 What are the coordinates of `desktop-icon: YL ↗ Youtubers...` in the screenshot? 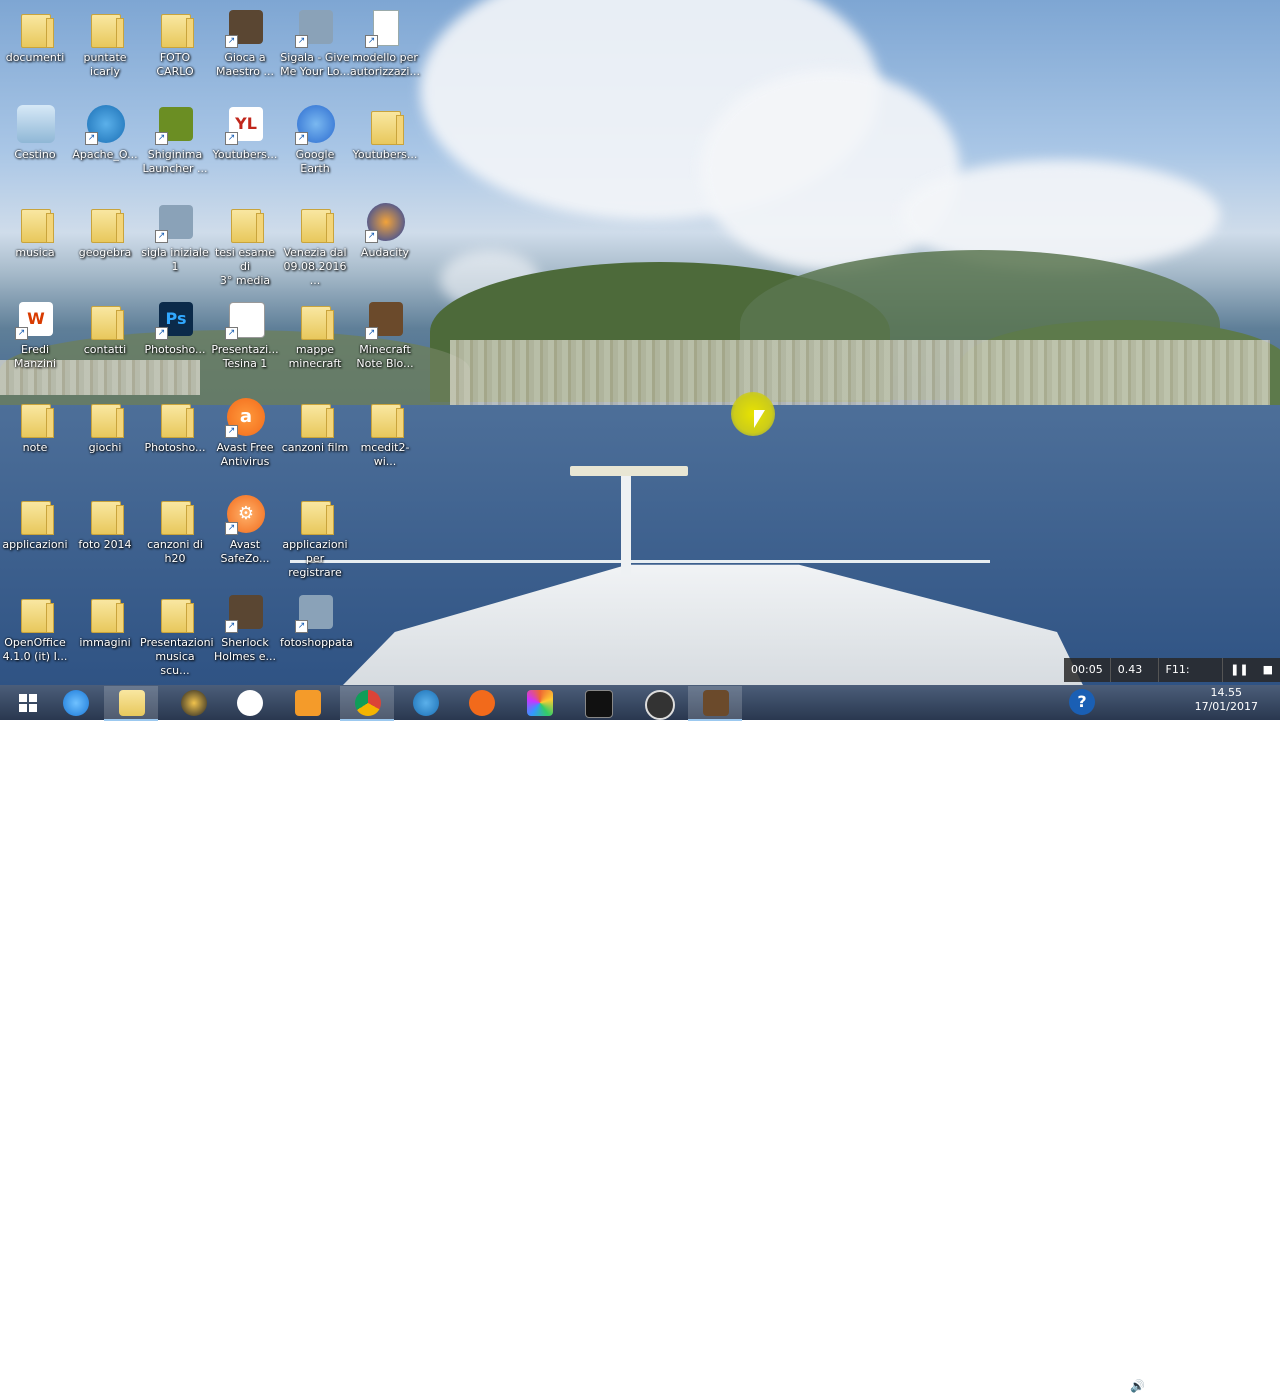 It's located at (245, 146).